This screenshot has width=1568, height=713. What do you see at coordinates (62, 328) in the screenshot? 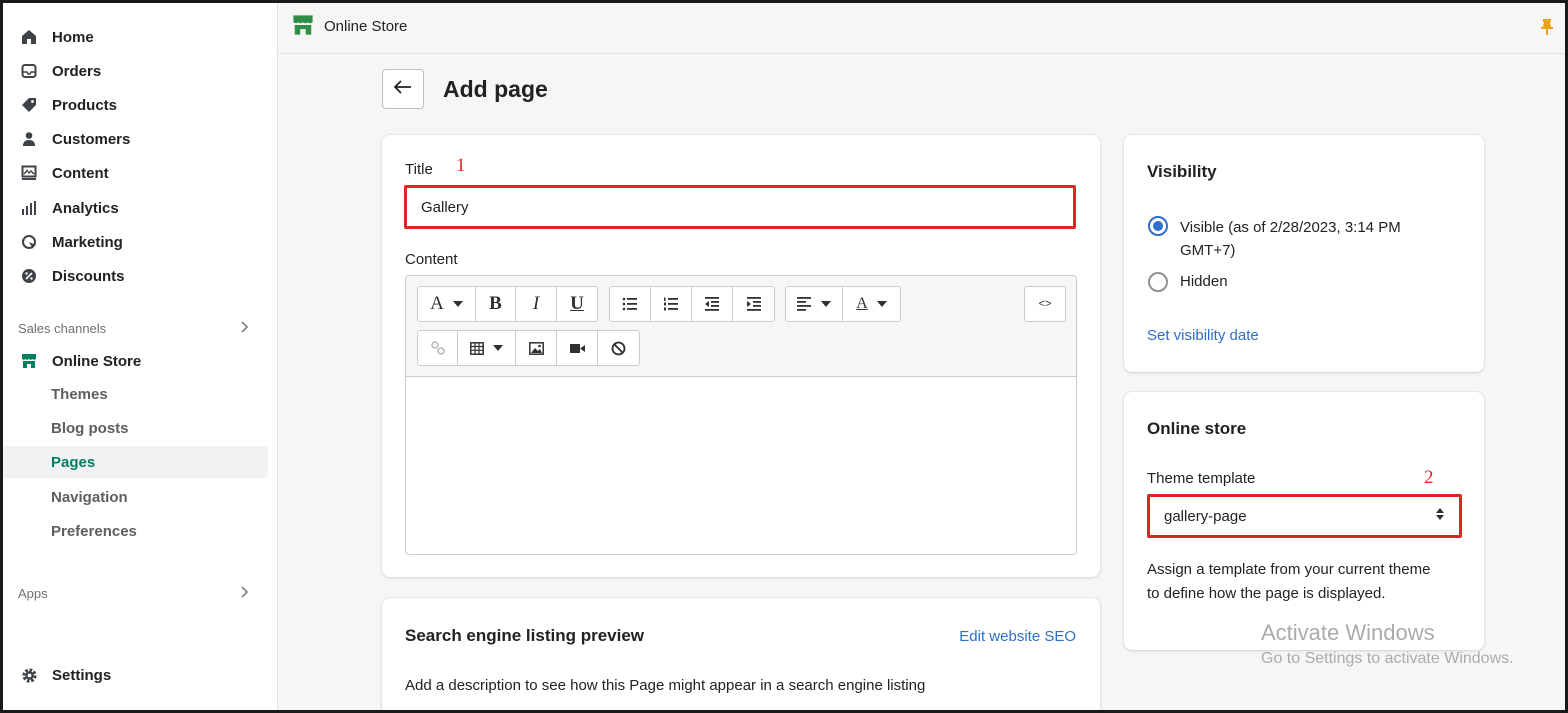
I see `sales-channels-label: Sales channels` at bounding box center [62, 328].